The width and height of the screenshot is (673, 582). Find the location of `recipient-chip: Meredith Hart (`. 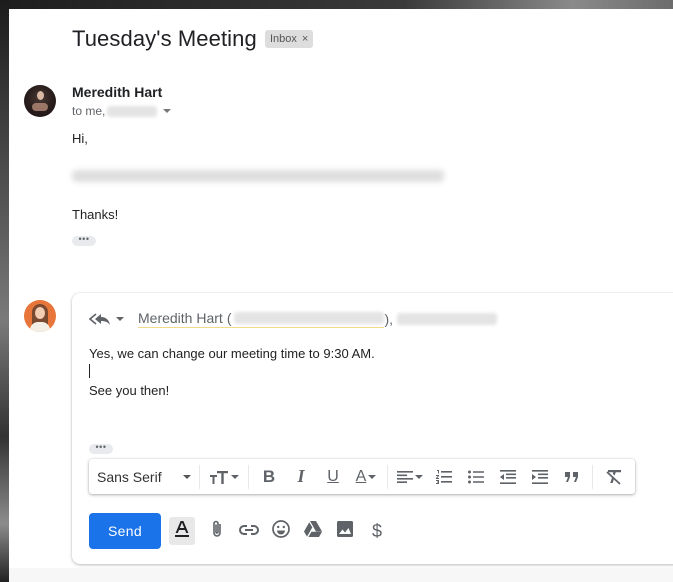

recipient-chip: Meredith Hart ( is located at coordinates (261, 319).